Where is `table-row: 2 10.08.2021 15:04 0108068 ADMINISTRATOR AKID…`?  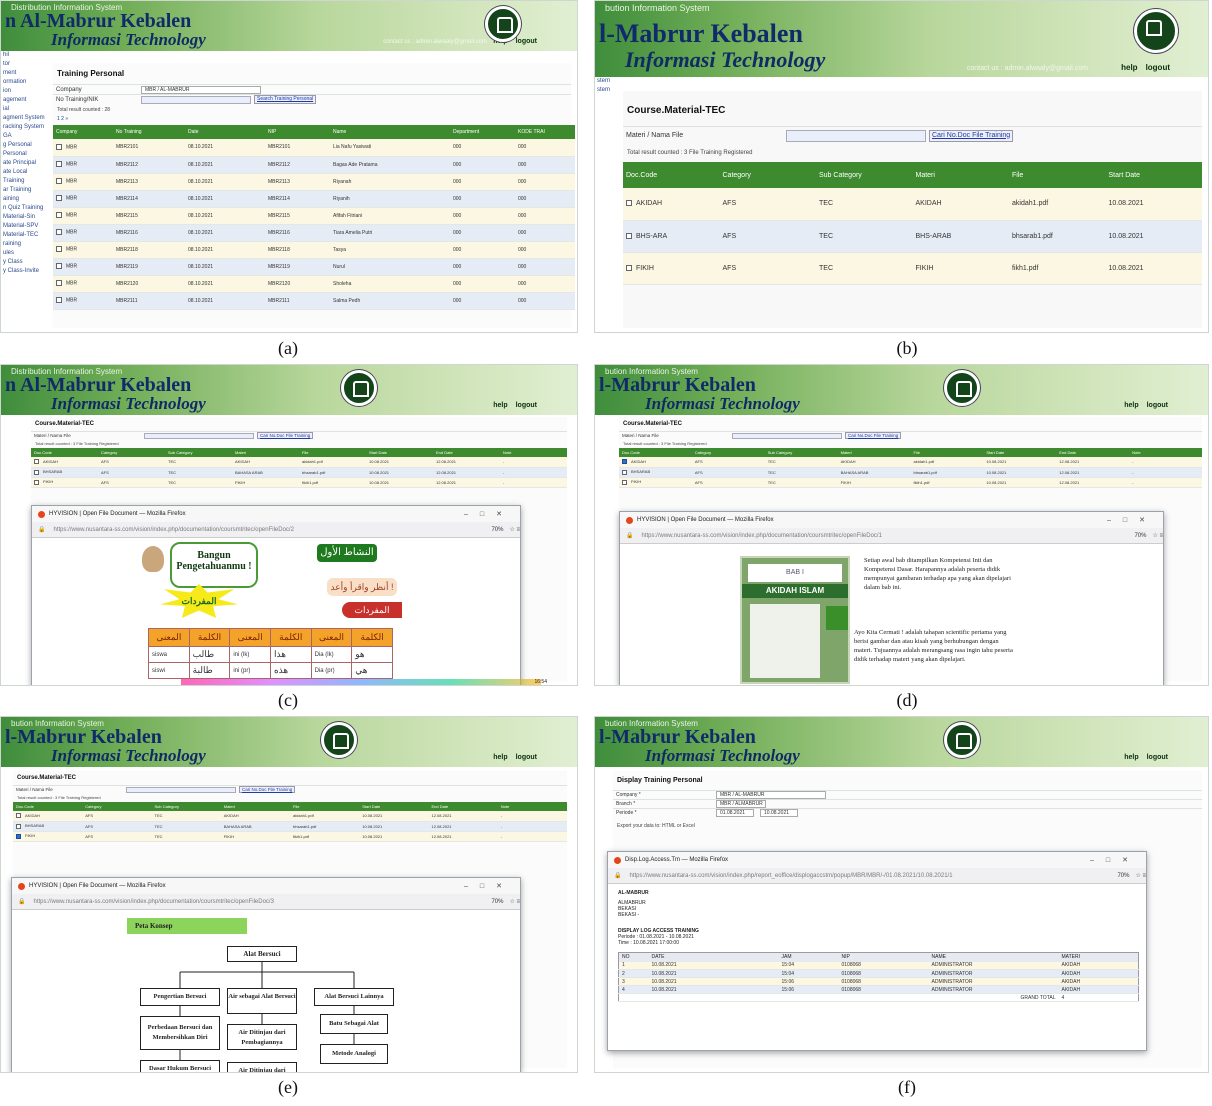 table-row: 2 10.08.2021 15:04 0108068 ADMINISTRATOR AKID… is located at coordinates (878, 973).